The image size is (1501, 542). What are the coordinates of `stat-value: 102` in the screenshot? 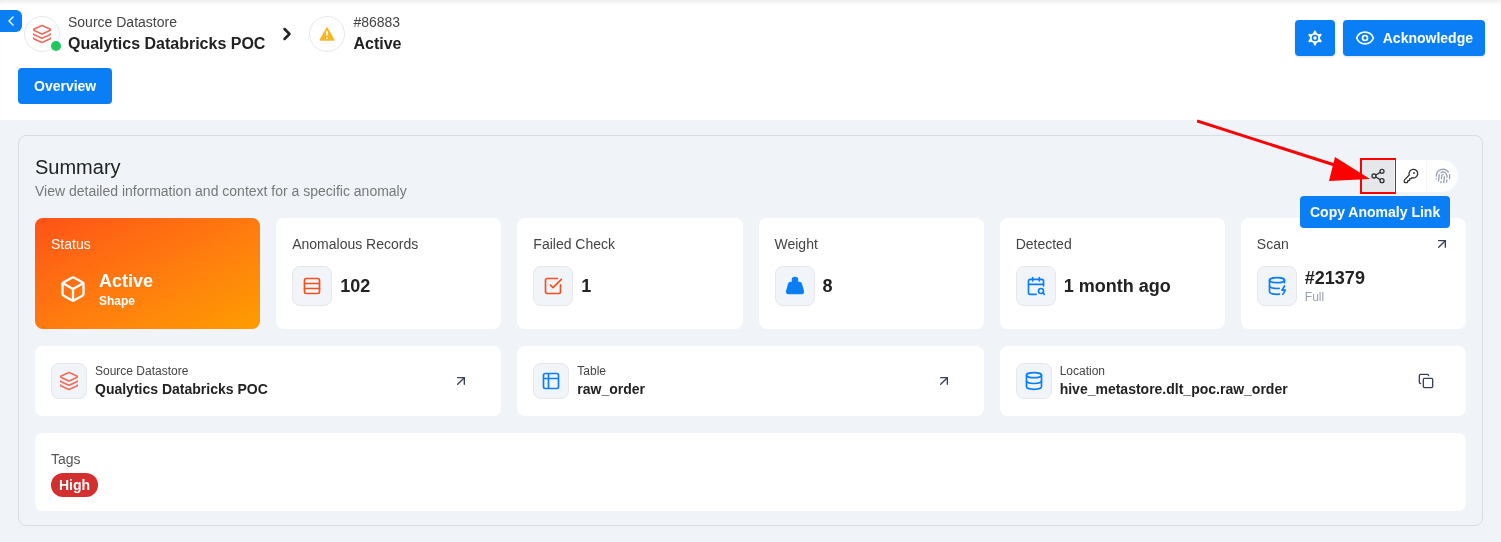 It's located at (355, 286).